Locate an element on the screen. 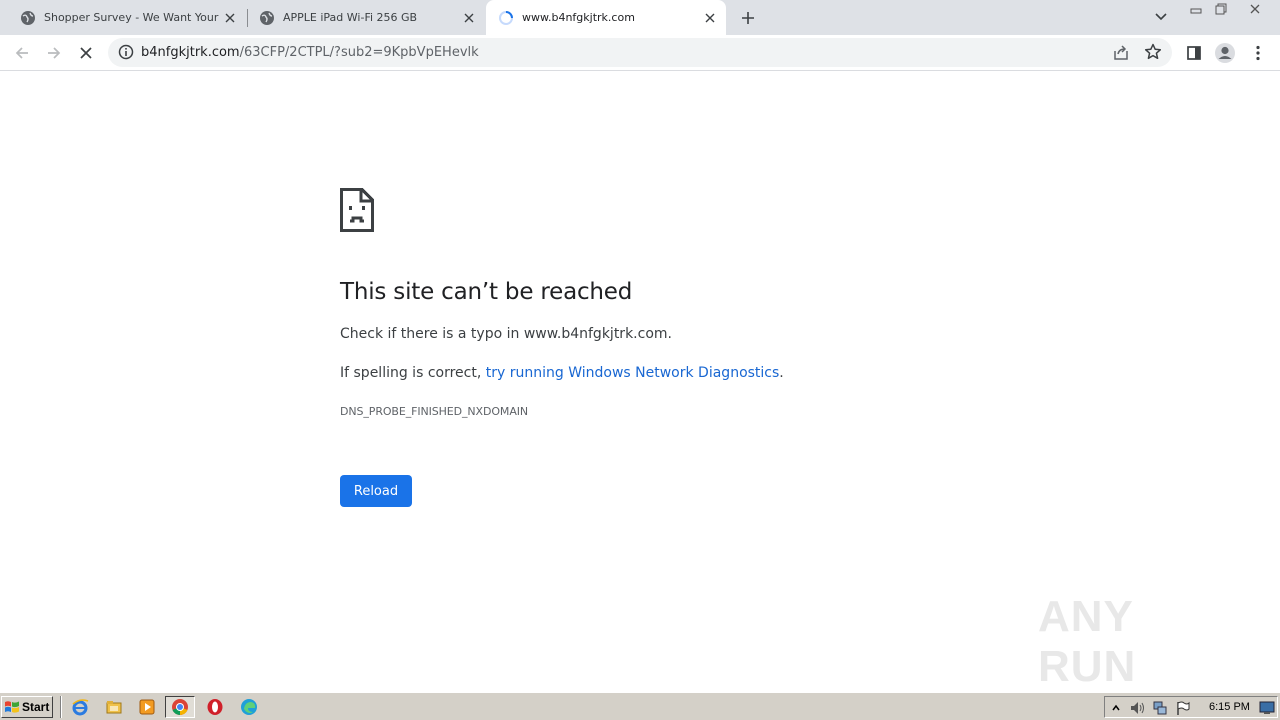 This screenshot has width=1280, height=720. taskbar-app-explorer is located at coordinates (114, 707).